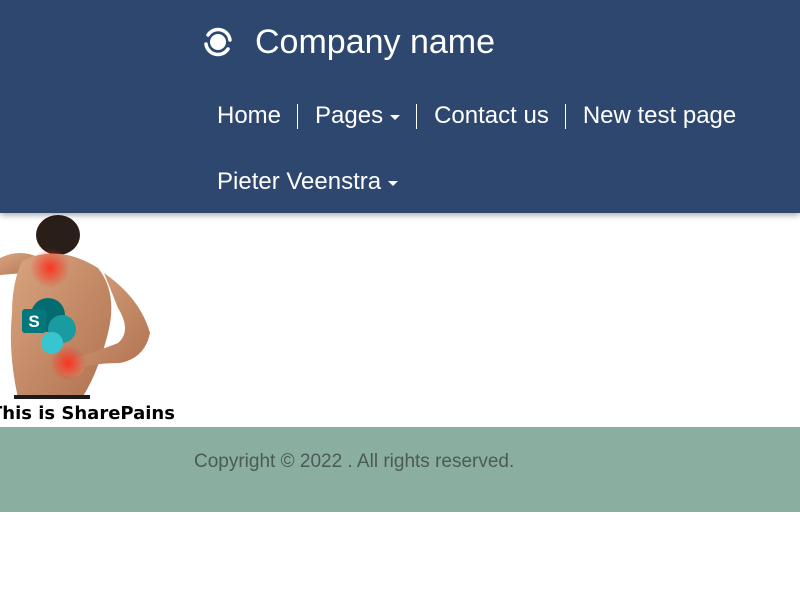  I want to click on nav-item-pages: Pages, so click(358, 116).